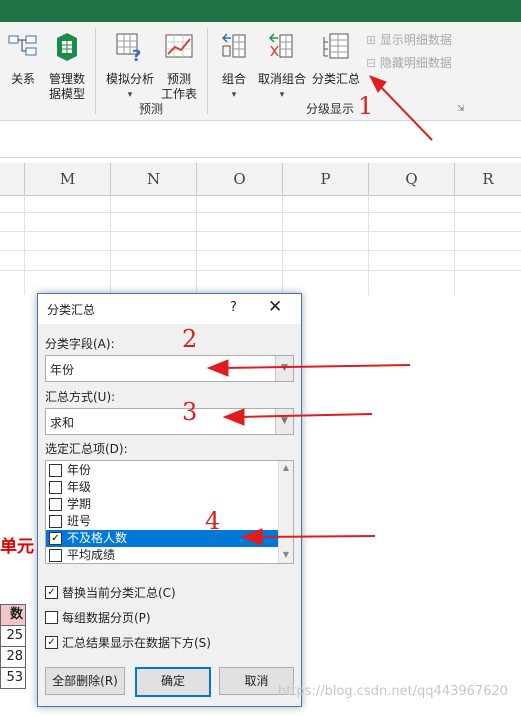  I want to click on annotation-number-1: 1, so click(366, 106).